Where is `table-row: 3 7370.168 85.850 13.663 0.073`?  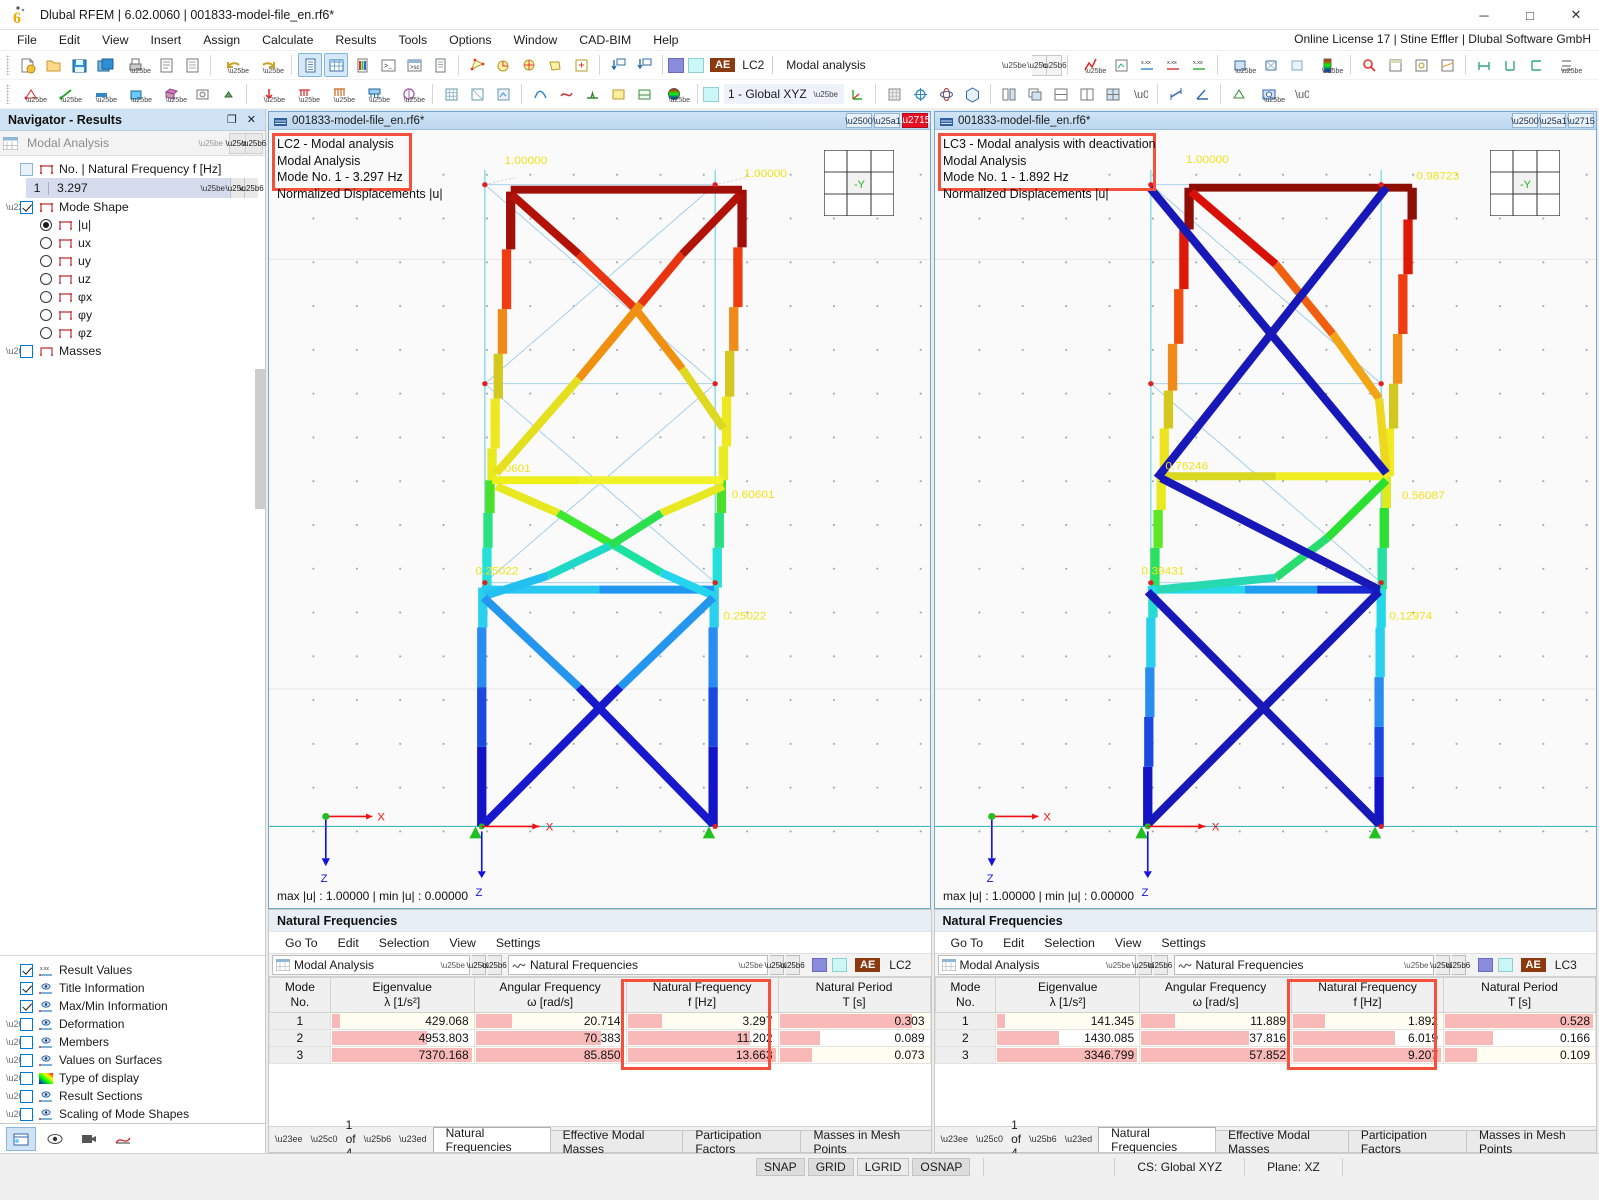 table-row: 3 7370.168 85.850 13.663 0.073 is located at coordinates (600, 1055).